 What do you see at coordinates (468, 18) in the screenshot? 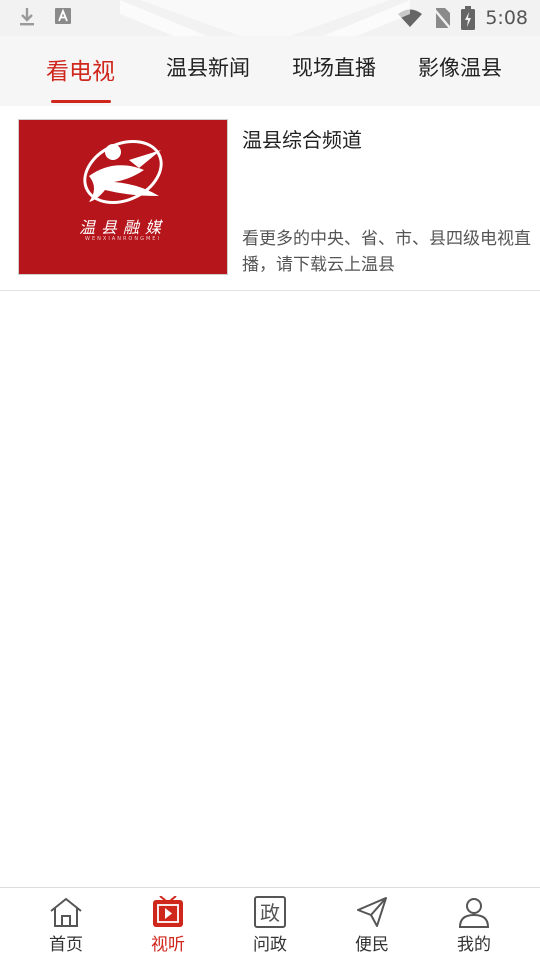
I see `battery-charging-icon` at bounding box center [468, 18].